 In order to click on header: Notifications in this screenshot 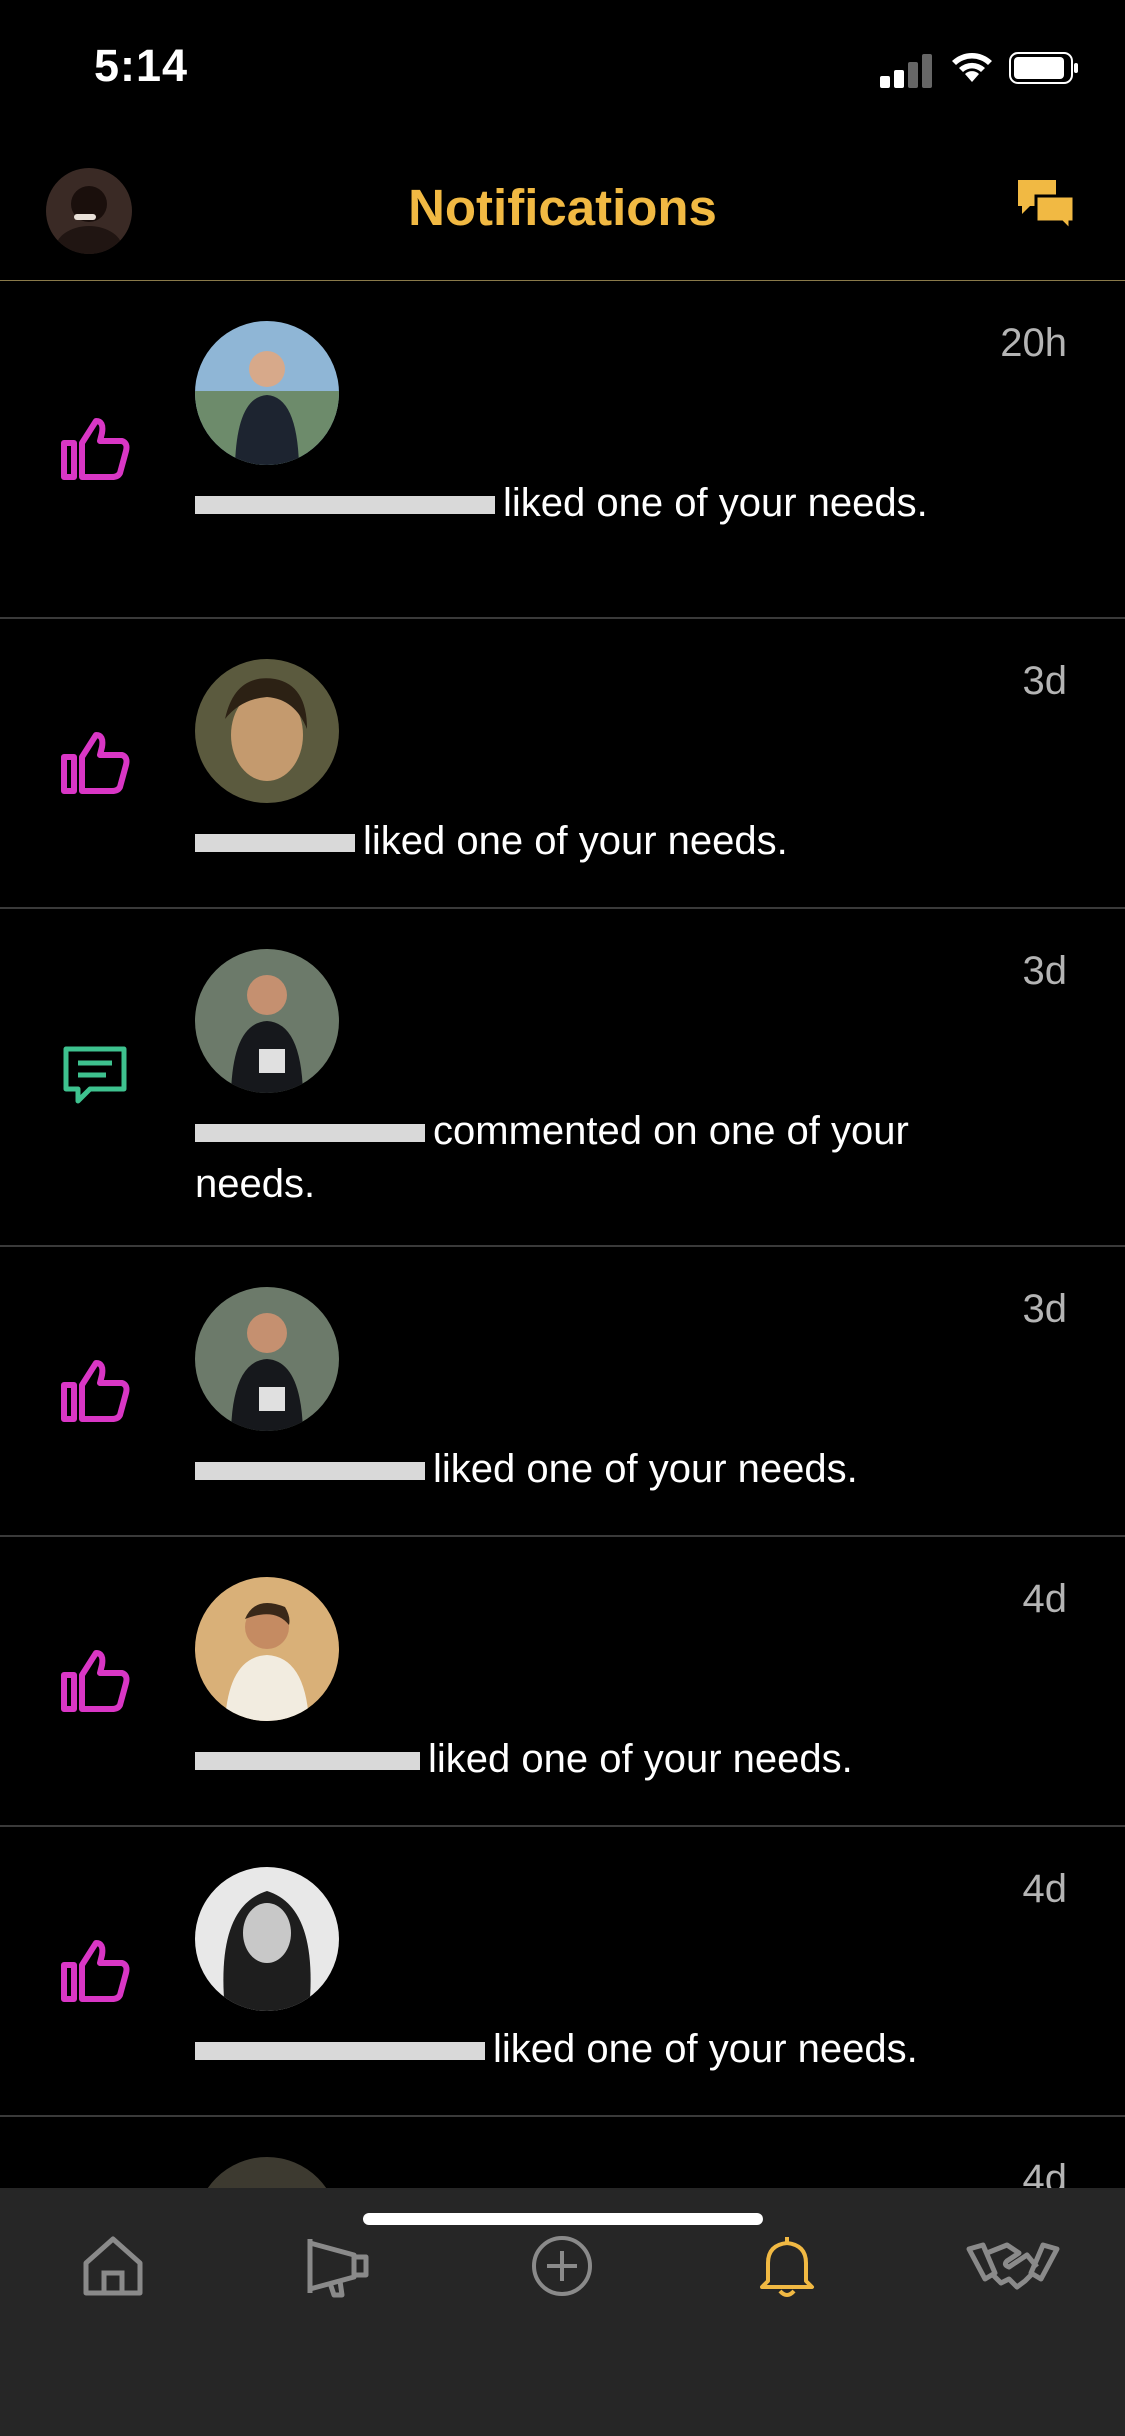, I will do `click(562, 210)`.